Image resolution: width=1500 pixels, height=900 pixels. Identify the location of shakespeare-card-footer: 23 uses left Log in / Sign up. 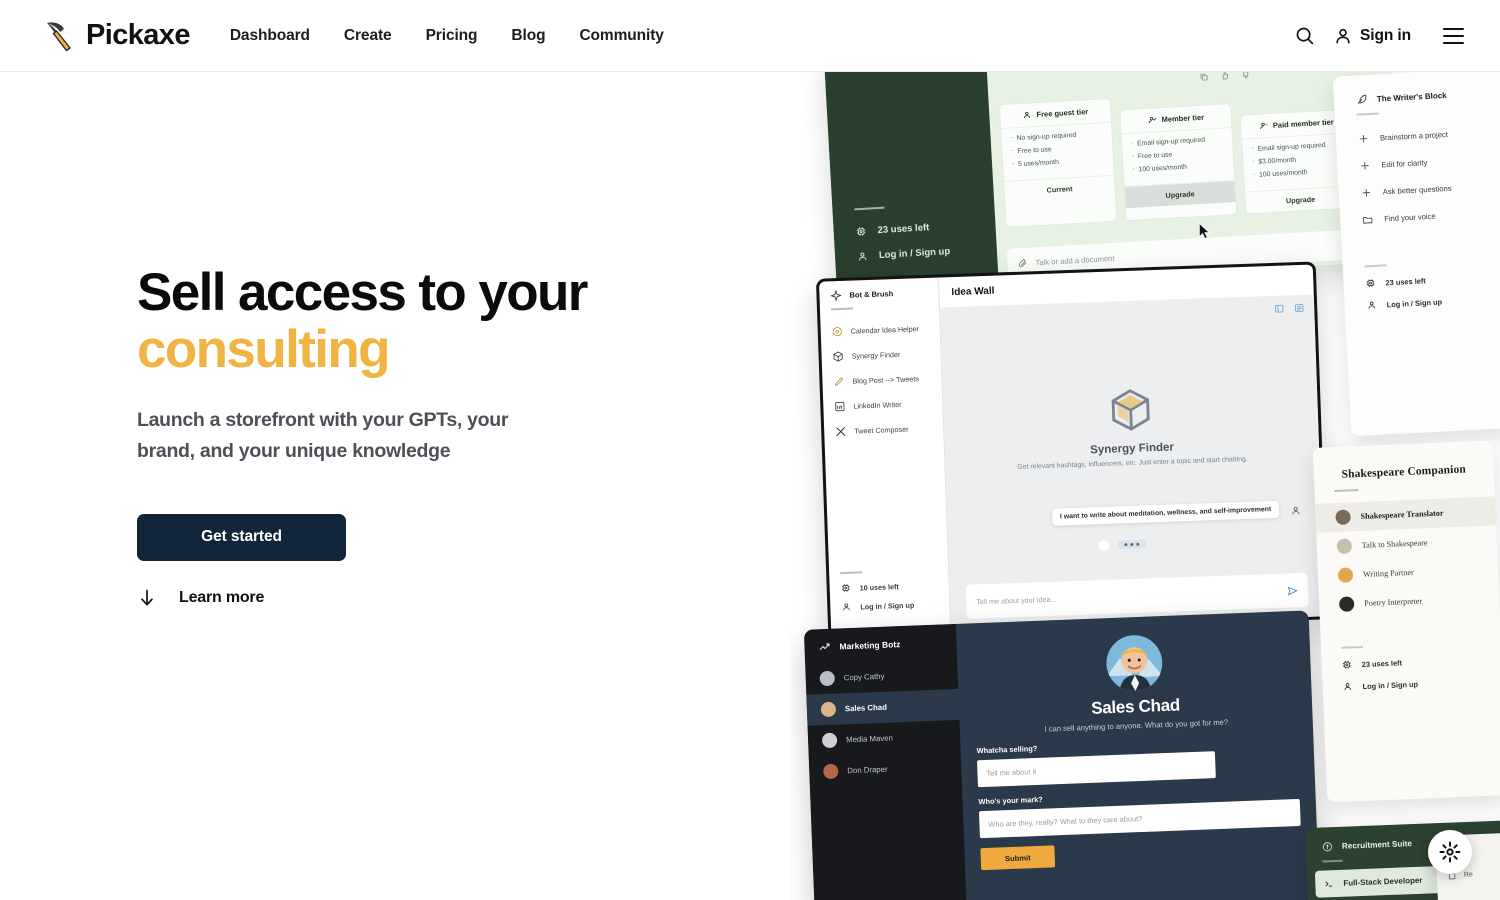
(1410, 666).